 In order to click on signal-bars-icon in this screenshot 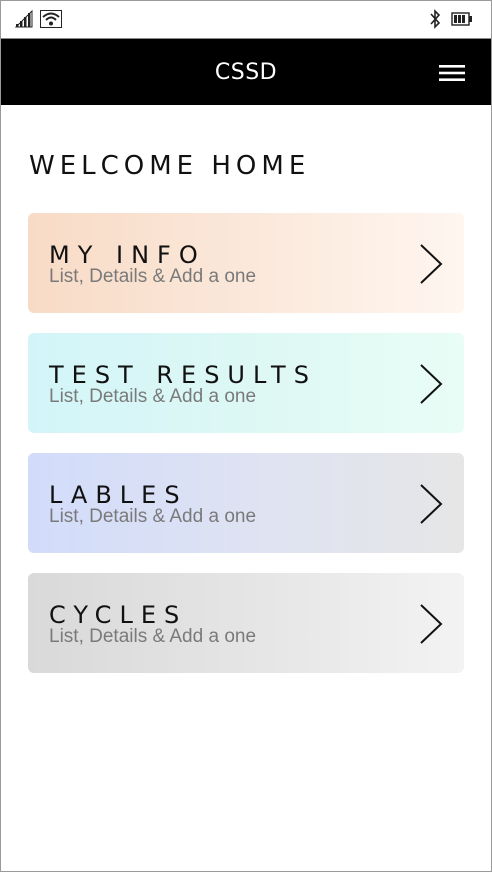, I will do `click(24, 20)`.